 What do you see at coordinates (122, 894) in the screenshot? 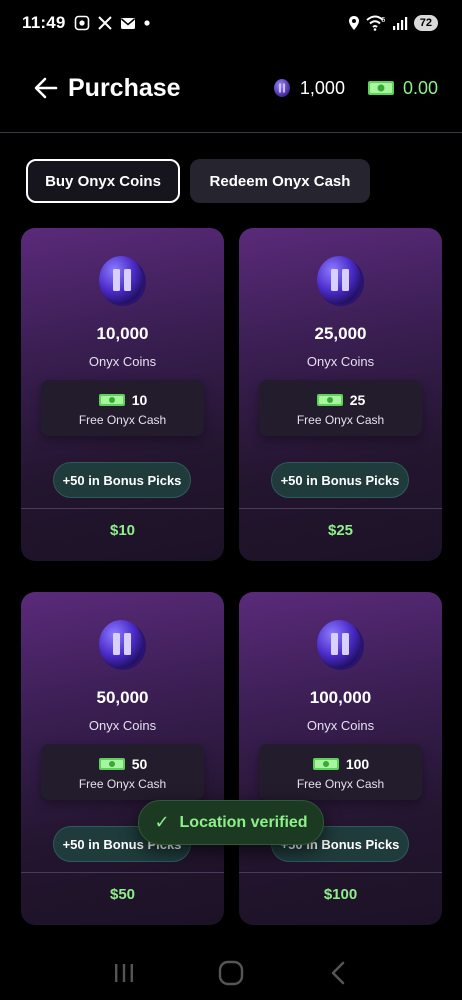
I see `price-button: $50` at bounding box center [122, 894].